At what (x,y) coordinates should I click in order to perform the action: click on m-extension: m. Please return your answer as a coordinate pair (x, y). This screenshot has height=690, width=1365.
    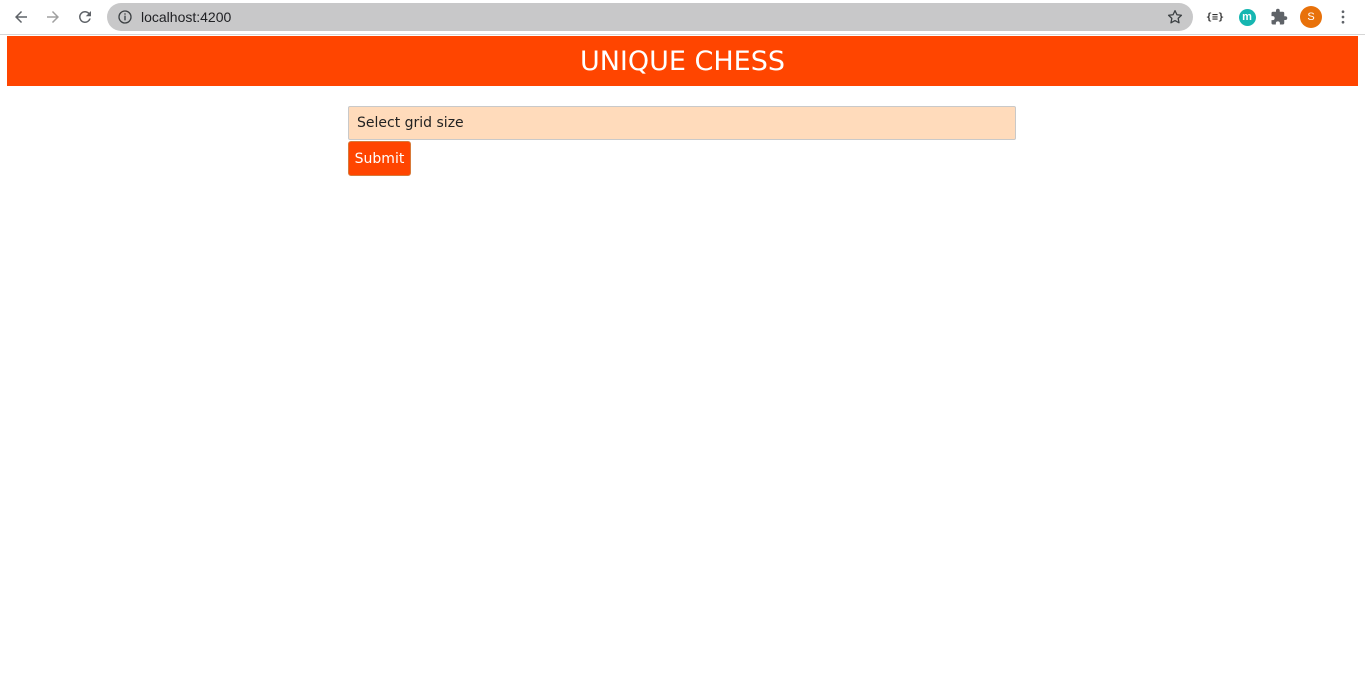
    Looking at the image, I should click on (1247, 17).